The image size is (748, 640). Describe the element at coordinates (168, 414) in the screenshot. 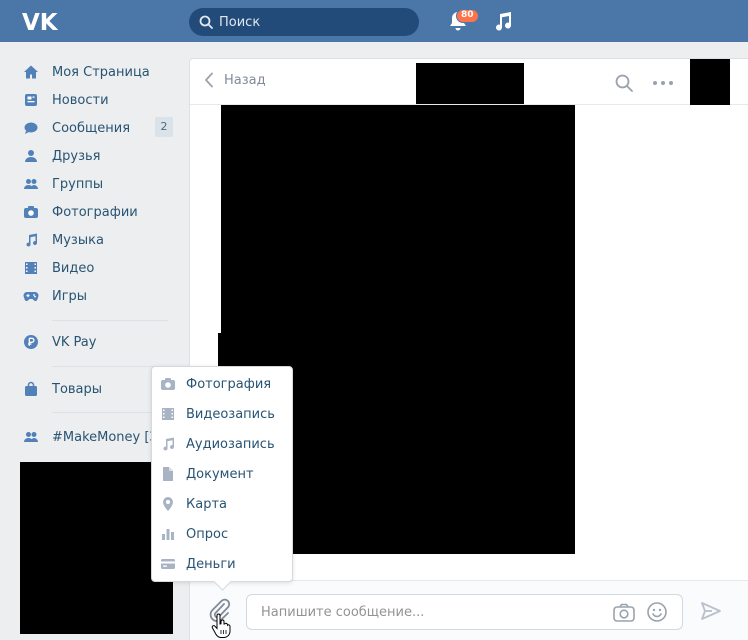

I see `film-icon` at that location.